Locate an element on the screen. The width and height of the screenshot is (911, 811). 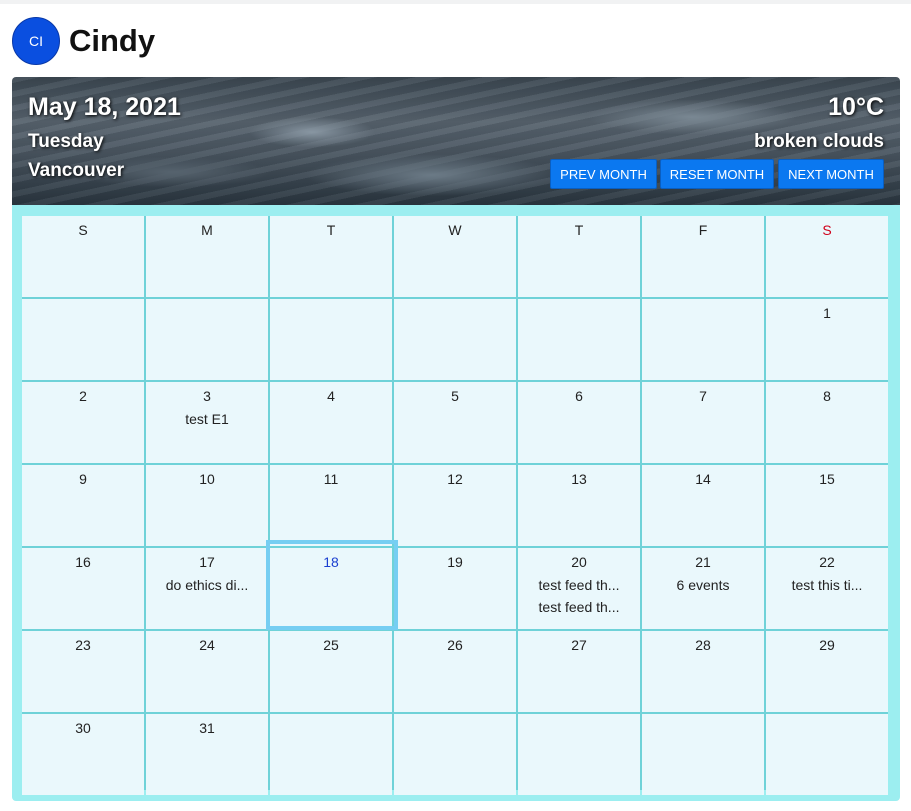
weekday-label: F is located at coordinates (703, 230).